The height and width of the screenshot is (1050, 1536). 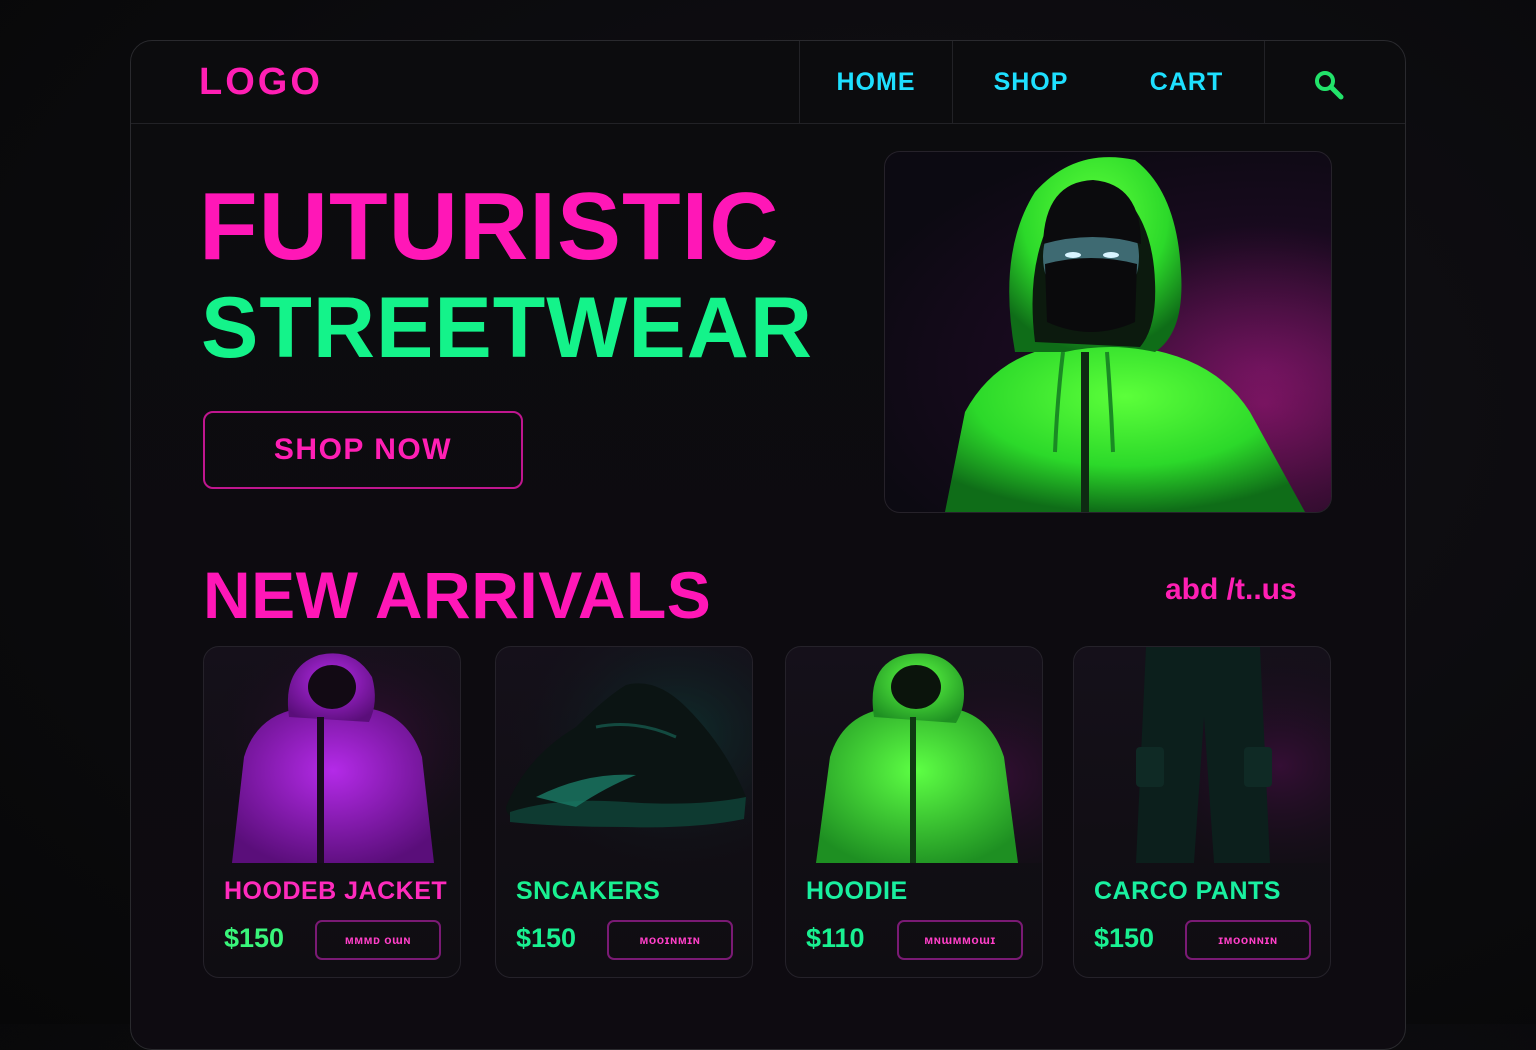 What do you see at coordinates (768, 82) in the screenshot?
I see `top-nav-bar: LOGO HOME SHOP CART` at bounding box center [768, 82].